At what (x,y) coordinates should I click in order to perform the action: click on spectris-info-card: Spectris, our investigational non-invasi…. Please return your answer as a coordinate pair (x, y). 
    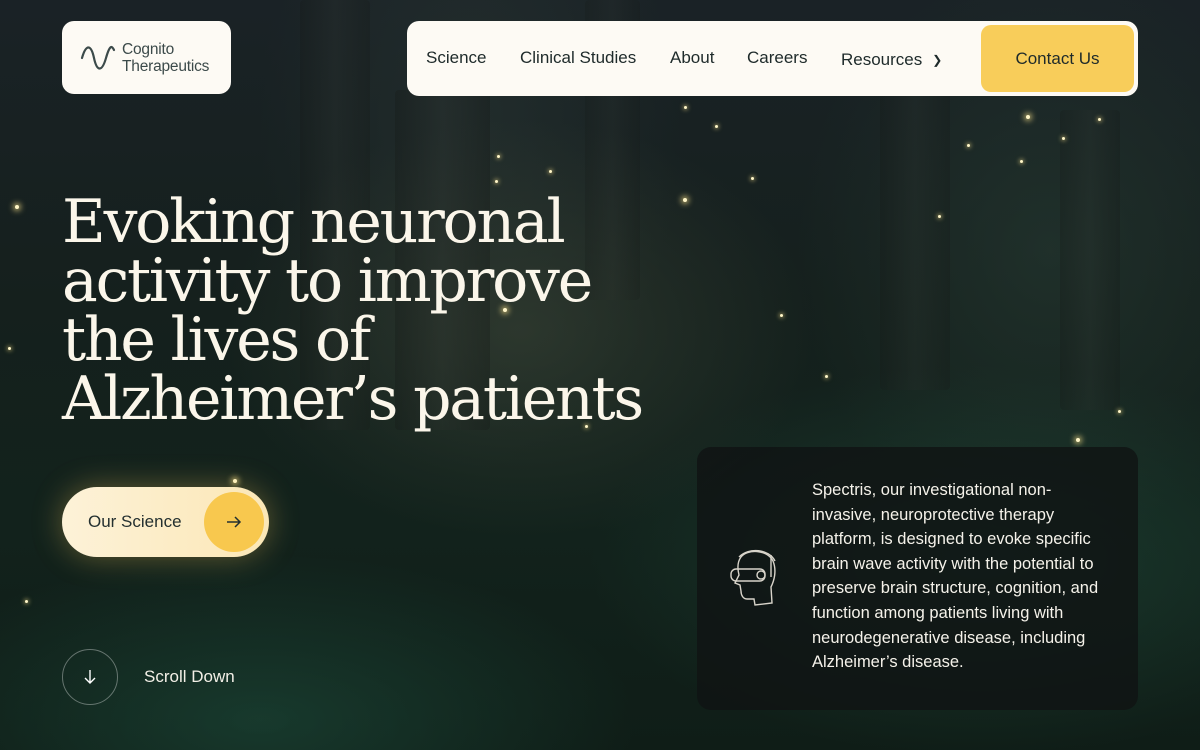
    Looking at the image, I should click on (917, 578).